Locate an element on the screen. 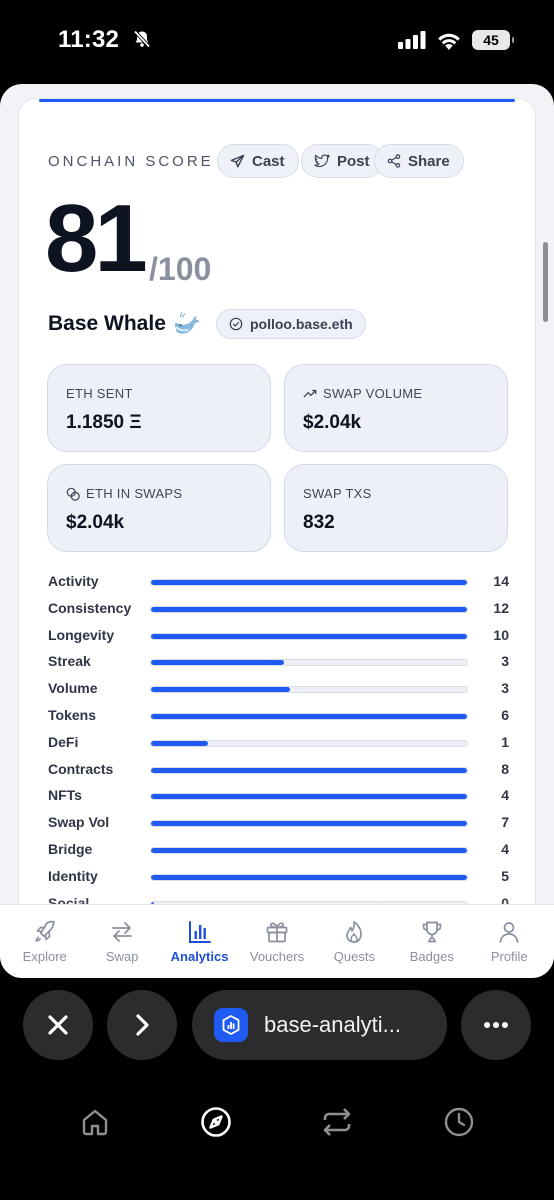  tab-swap: Swap is located at coordinates (121, 941).